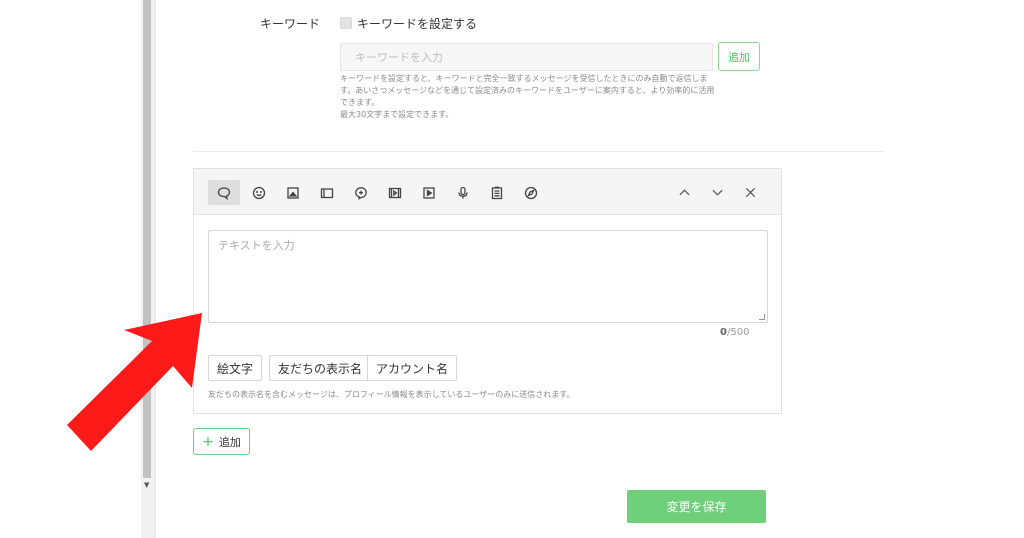 Image resolution: width=1024 pixels, height=538 pixels. I want to click on keyword-help-line: できます。, so click(360, 102).